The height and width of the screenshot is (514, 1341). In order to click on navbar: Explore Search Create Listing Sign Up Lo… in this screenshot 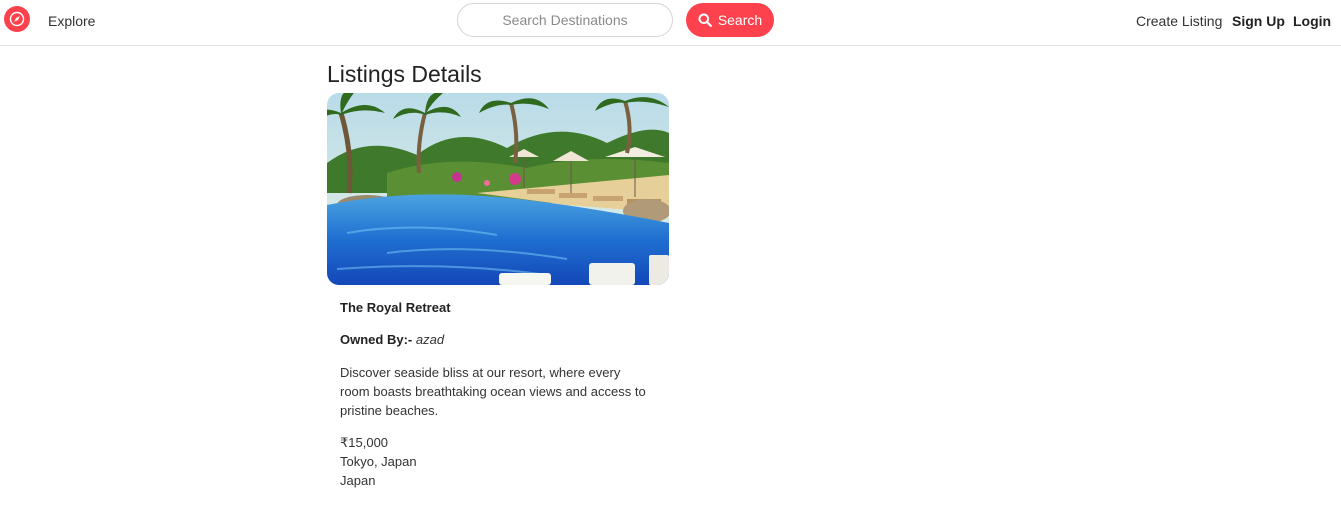, I will do `click(670, 23)`.